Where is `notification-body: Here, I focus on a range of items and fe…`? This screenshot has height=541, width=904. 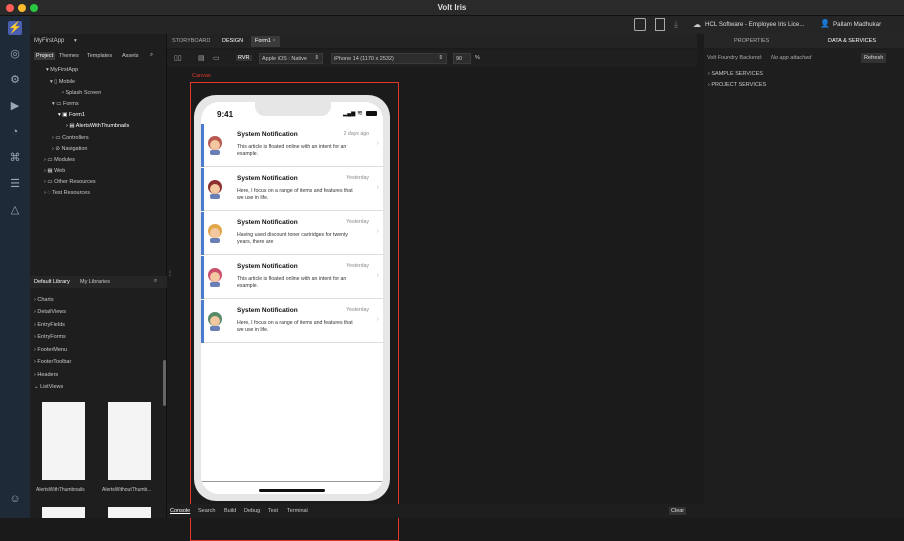
notification-body: Here, I focus on a range of items and fe… is located at coordinates (295, 326).